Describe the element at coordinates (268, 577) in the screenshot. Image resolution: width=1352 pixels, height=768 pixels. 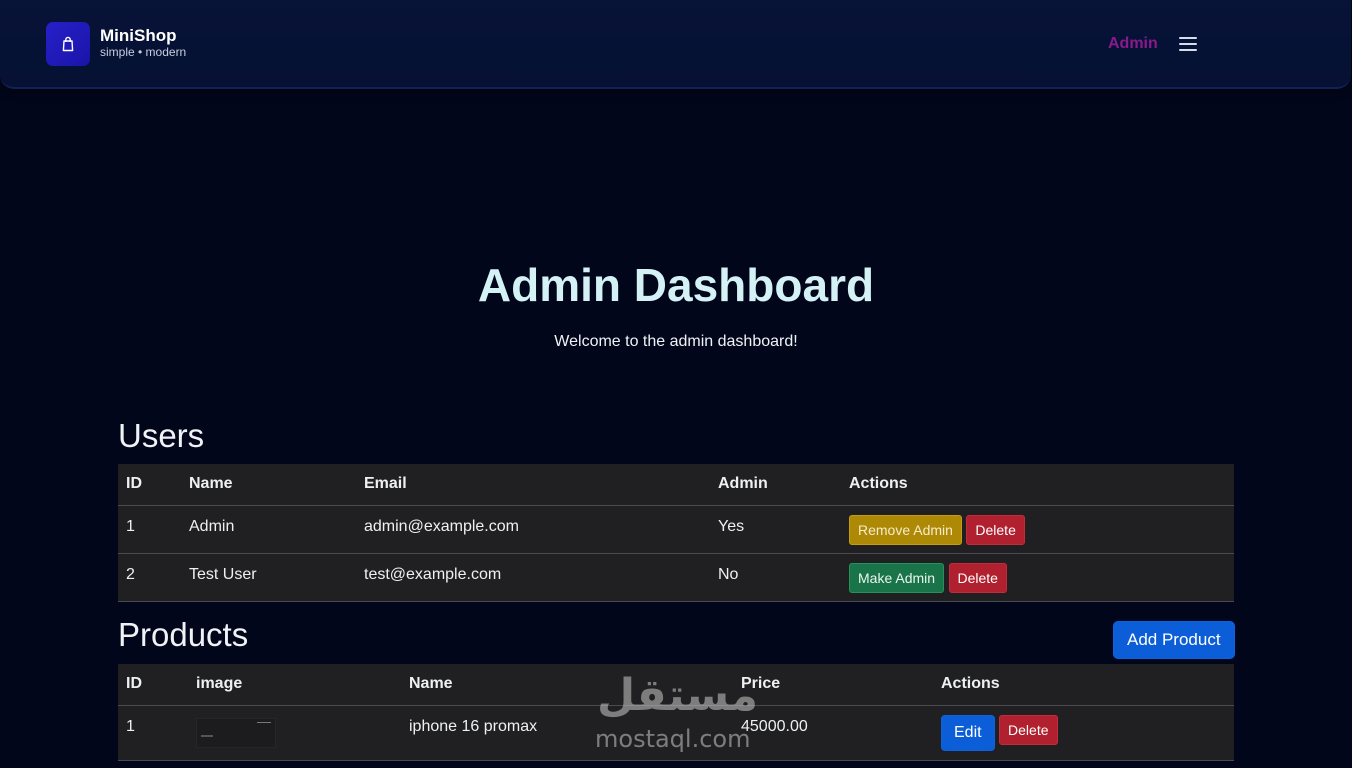
I see `user-name: Test User` at that location.